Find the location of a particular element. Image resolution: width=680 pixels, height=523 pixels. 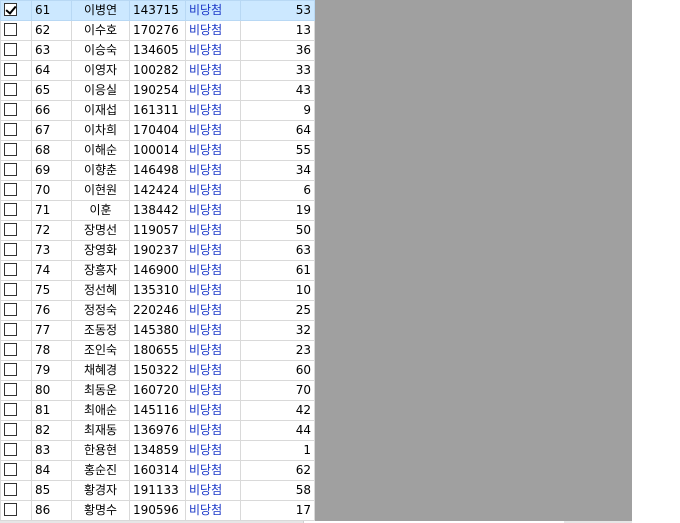

row-count: 70 is located at coordinates (277, 390).